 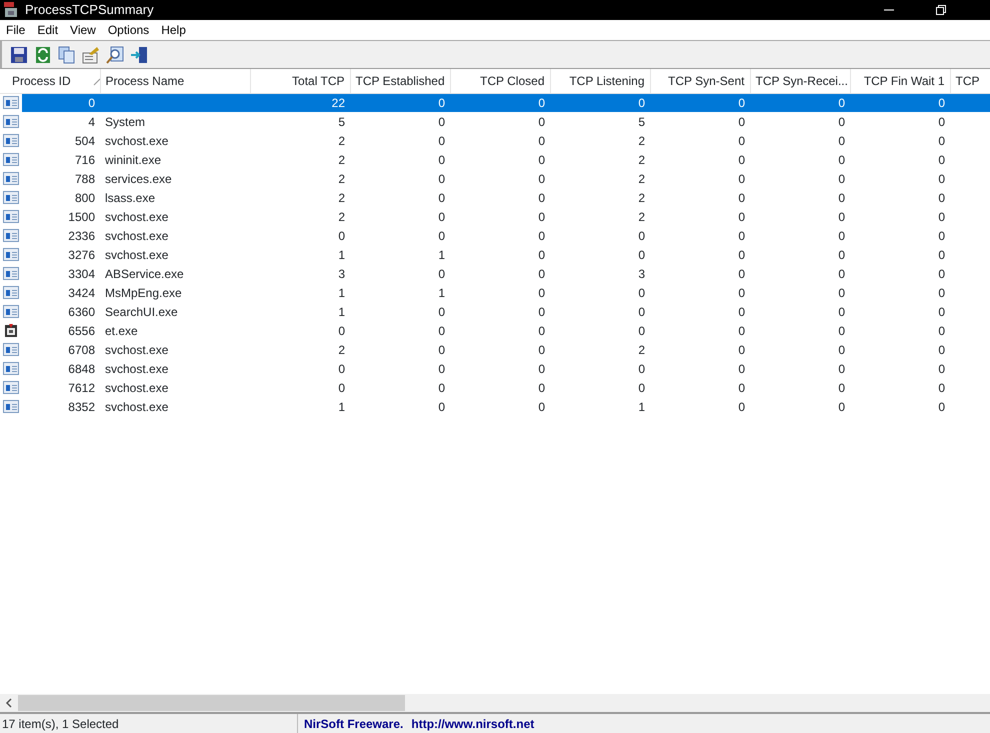 I want to click on process-id: 7612, so click(x=81, y=387).